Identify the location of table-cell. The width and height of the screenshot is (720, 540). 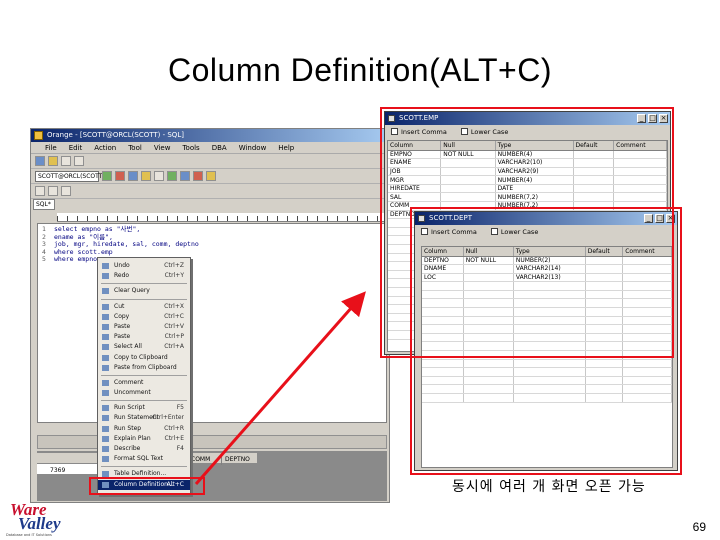
(468, 197).